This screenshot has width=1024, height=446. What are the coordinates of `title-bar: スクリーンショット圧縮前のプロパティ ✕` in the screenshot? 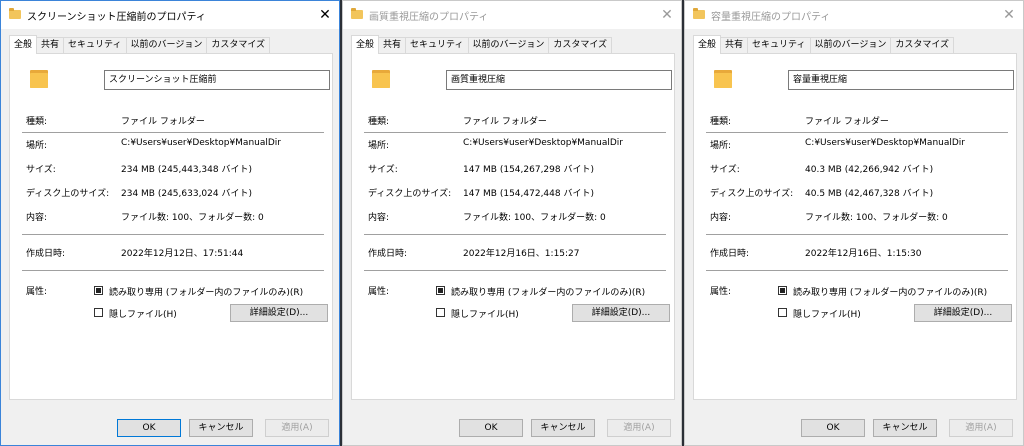 It's located at (170, 15).